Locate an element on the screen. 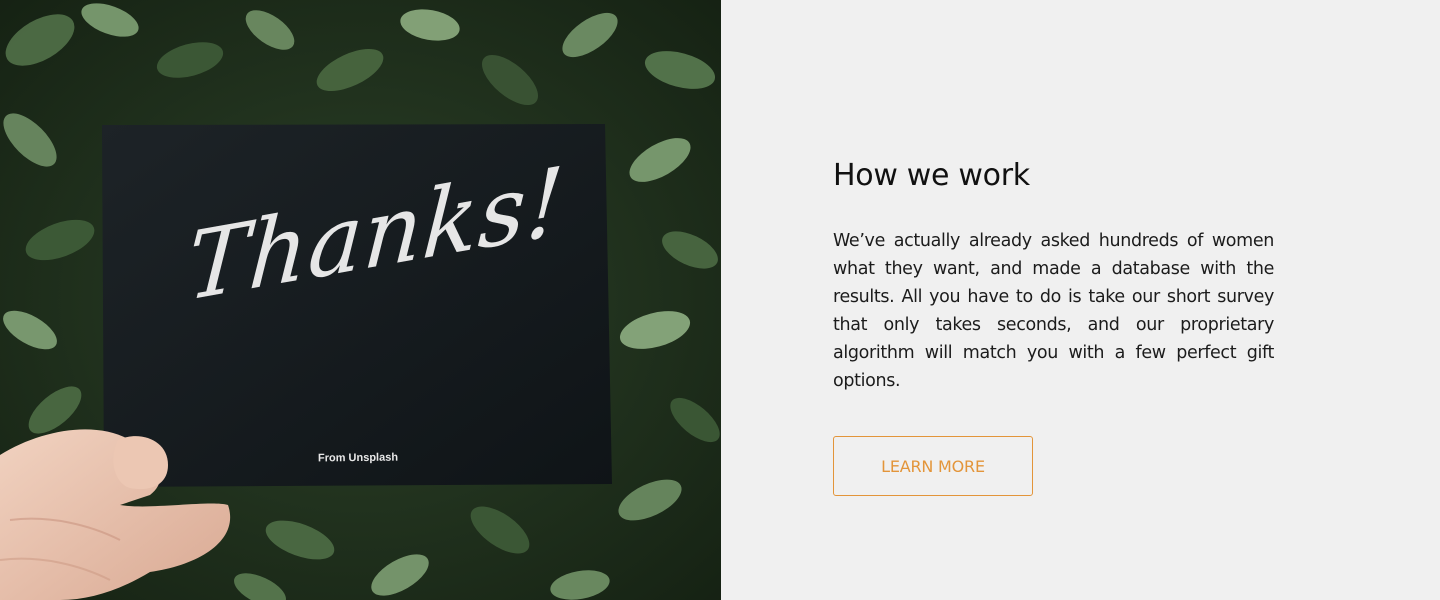 This screenshot has width=1440, height=600. section-heading: How we work is located at coordinates (931, 175).